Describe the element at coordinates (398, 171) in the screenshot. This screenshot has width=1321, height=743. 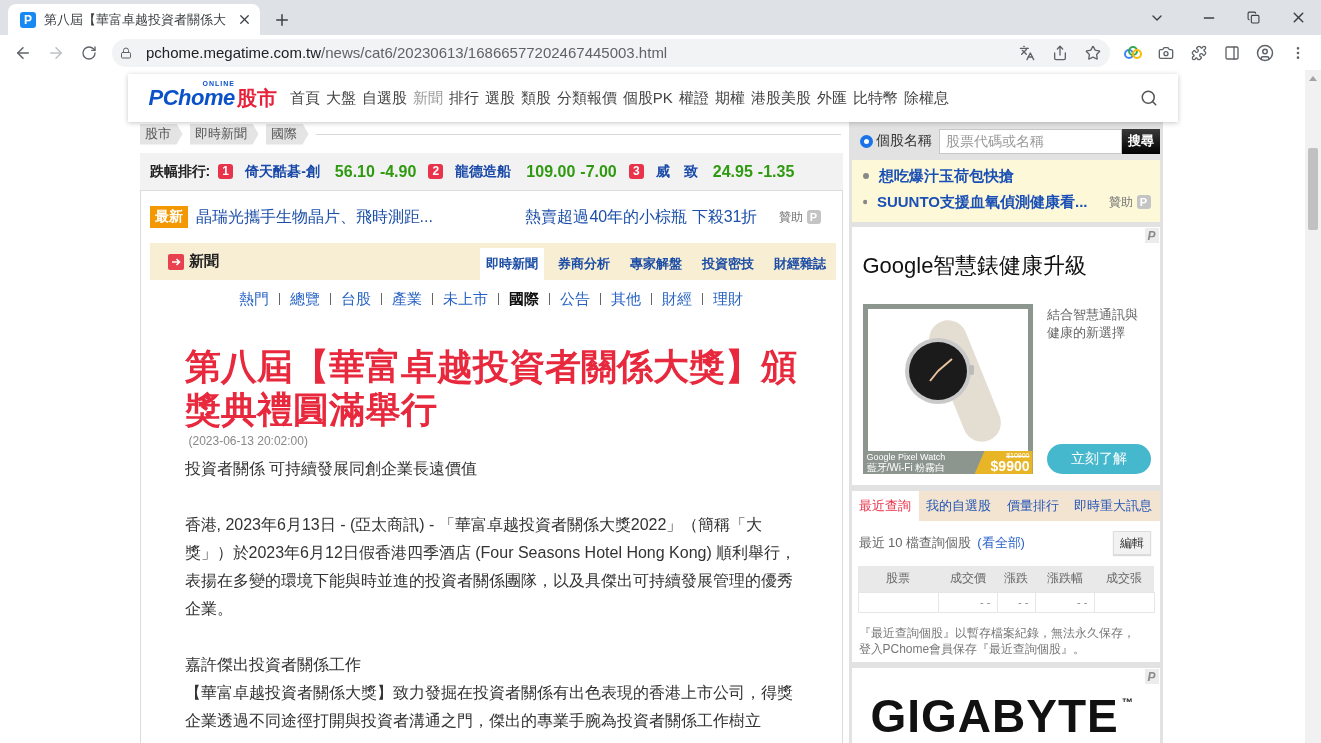
I see `price-change: -4.90` at that location.